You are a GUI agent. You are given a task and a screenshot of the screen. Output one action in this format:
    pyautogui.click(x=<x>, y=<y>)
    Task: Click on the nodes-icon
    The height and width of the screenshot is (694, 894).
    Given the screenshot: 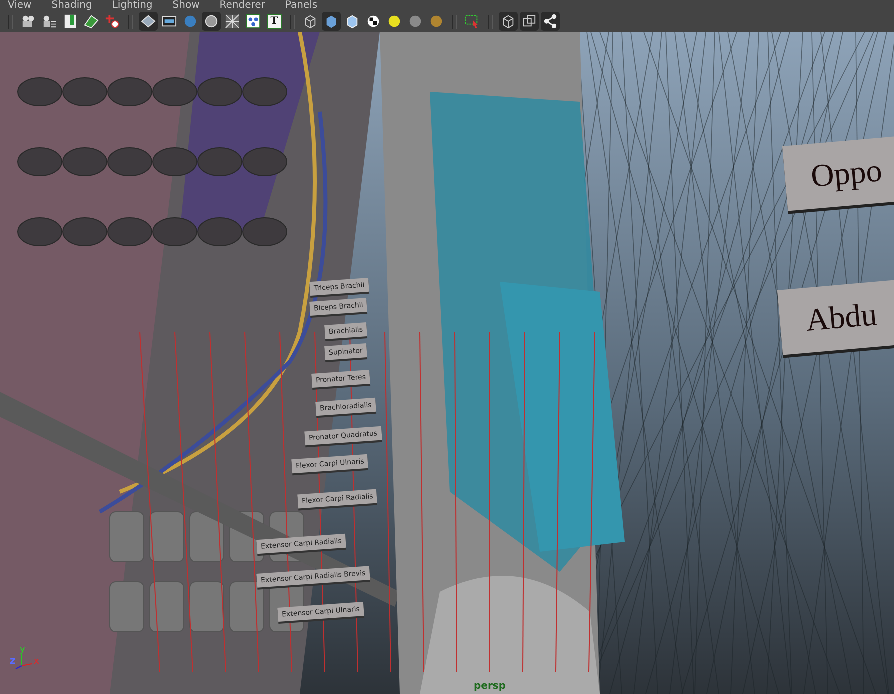 What is the action you would take?
    pyautogui.click(x=550, y=21)
    